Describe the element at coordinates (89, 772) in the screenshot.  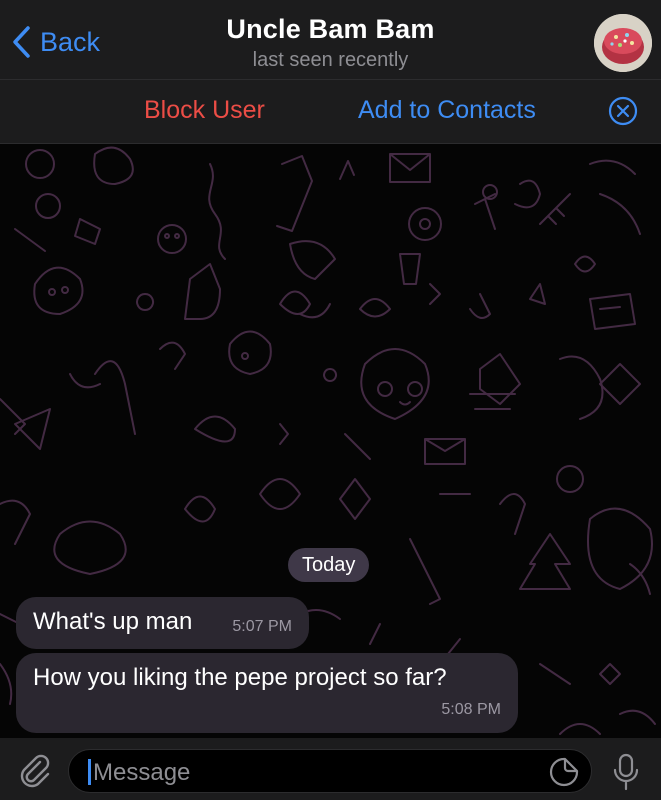
I see `text-cursor` at that location.